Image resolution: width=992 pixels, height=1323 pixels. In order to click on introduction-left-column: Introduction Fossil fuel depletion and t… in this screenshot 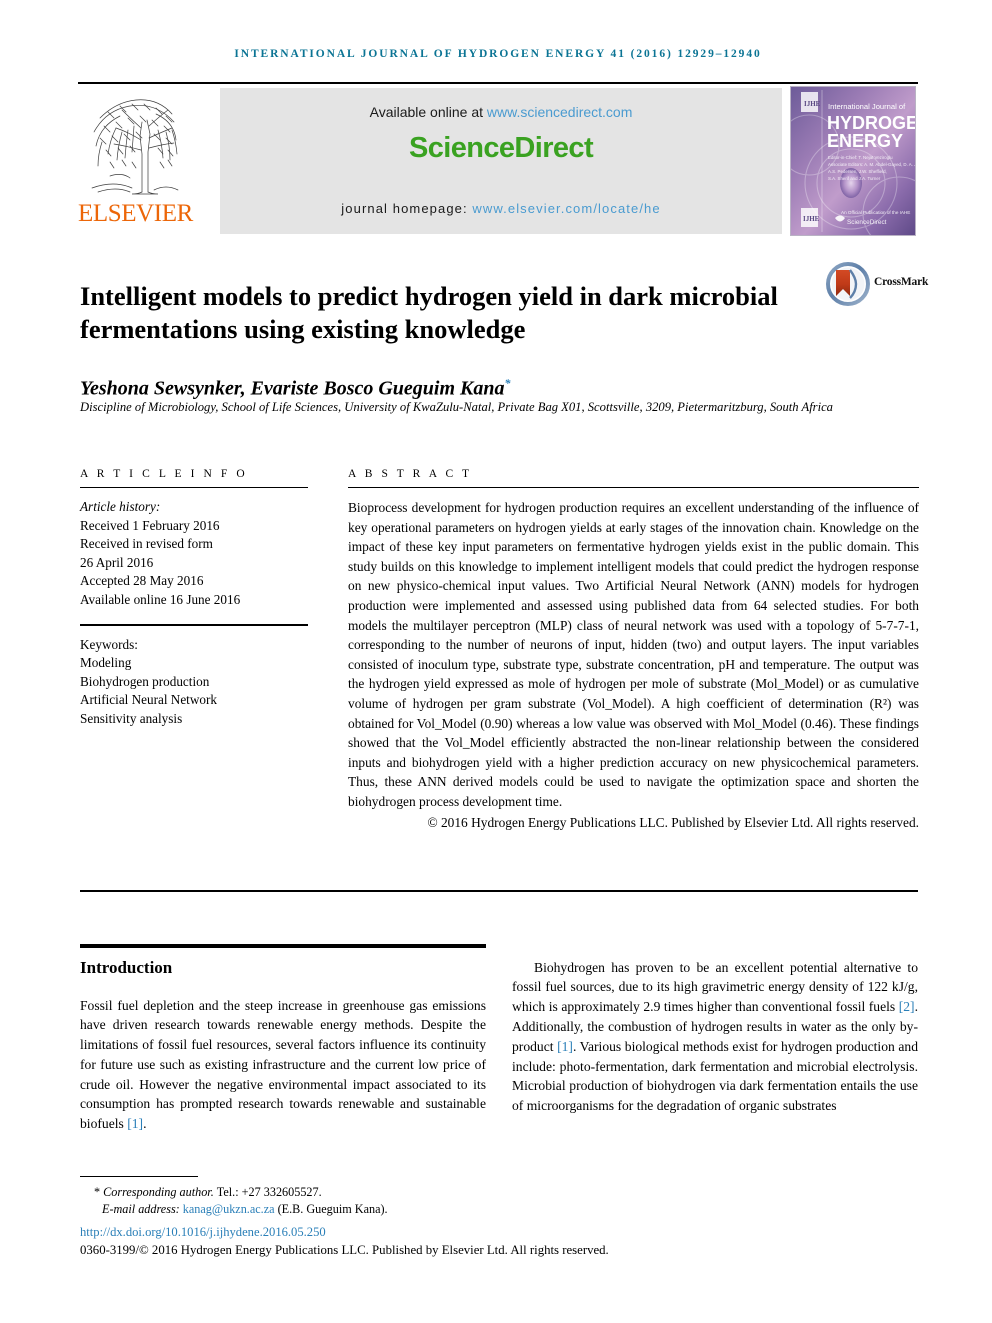, I will do `click(283, 1046)`.